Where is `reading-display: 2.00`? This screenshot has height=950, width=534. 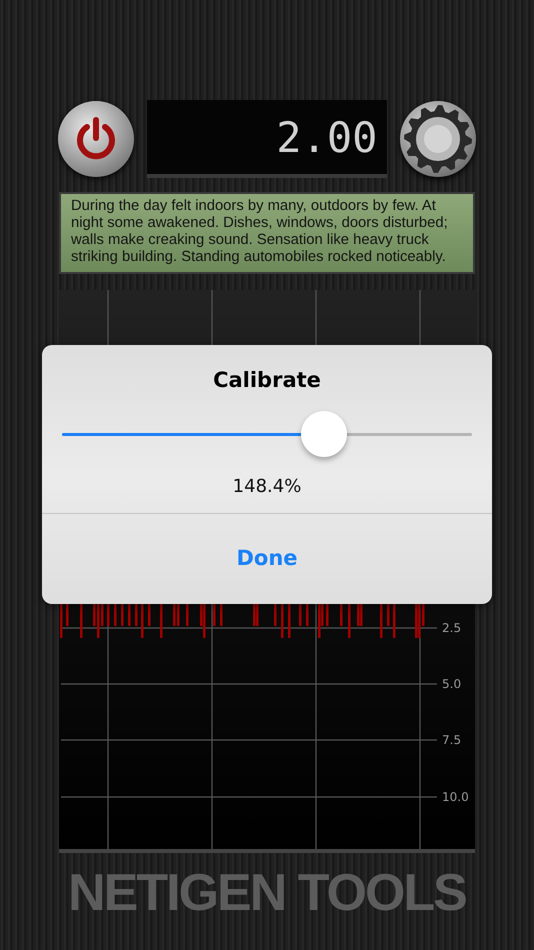
reading-display: 2.00 is located at coordinates (267, 139).